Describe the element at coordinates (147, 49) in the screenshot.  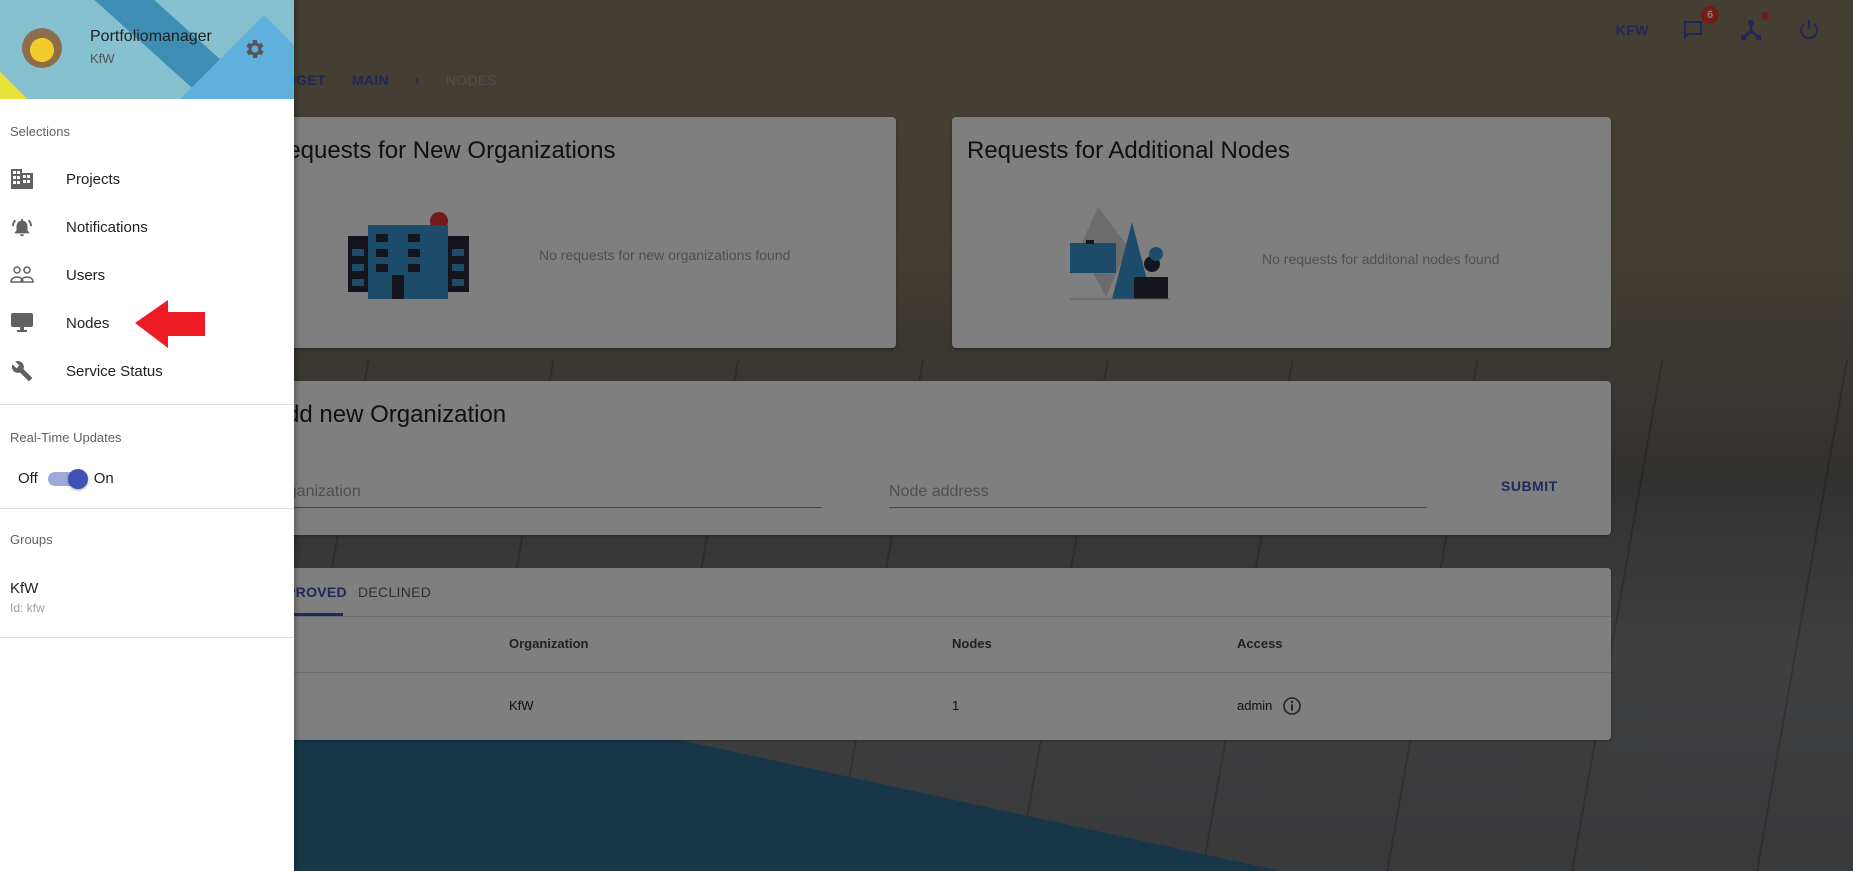
I see `sidebar-header: Portfoliomanager KfW` at that location.